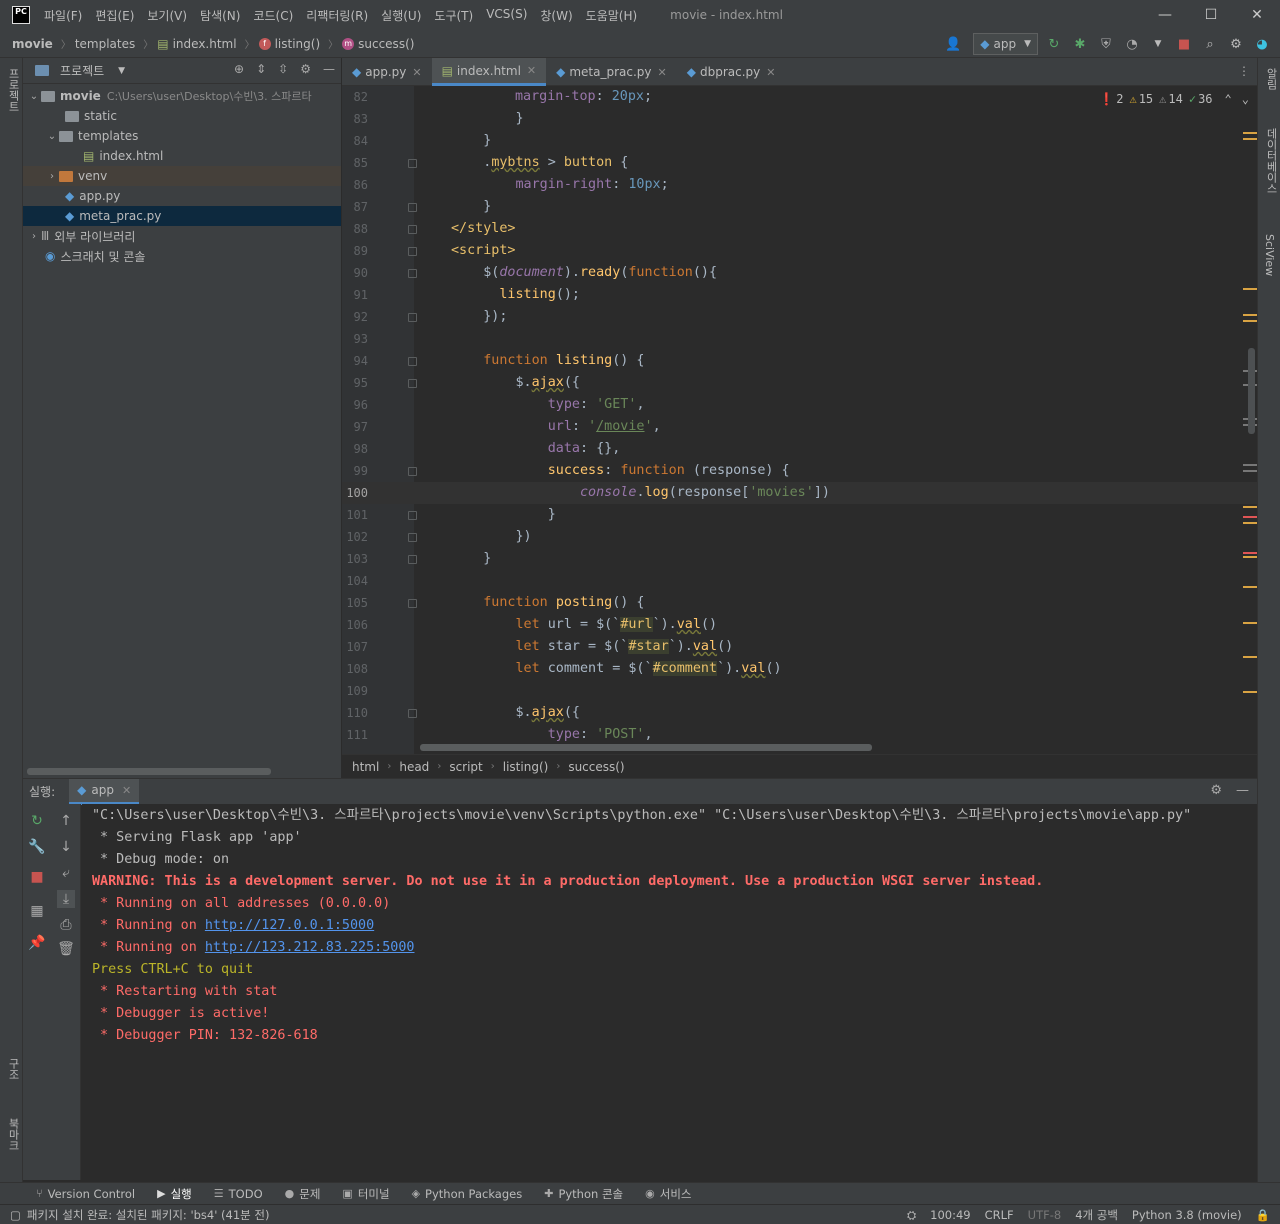 The image size is (1280, 1224). I want to click on more-tabs-icon: ⋮, so click(1244, 71).